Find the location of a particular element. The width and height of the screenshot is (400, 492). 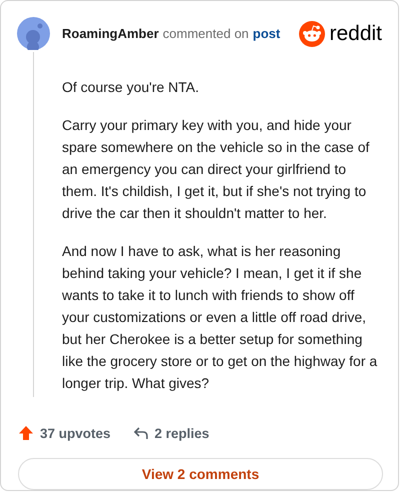

action-text: commented on is located at coordinates (205, 33).